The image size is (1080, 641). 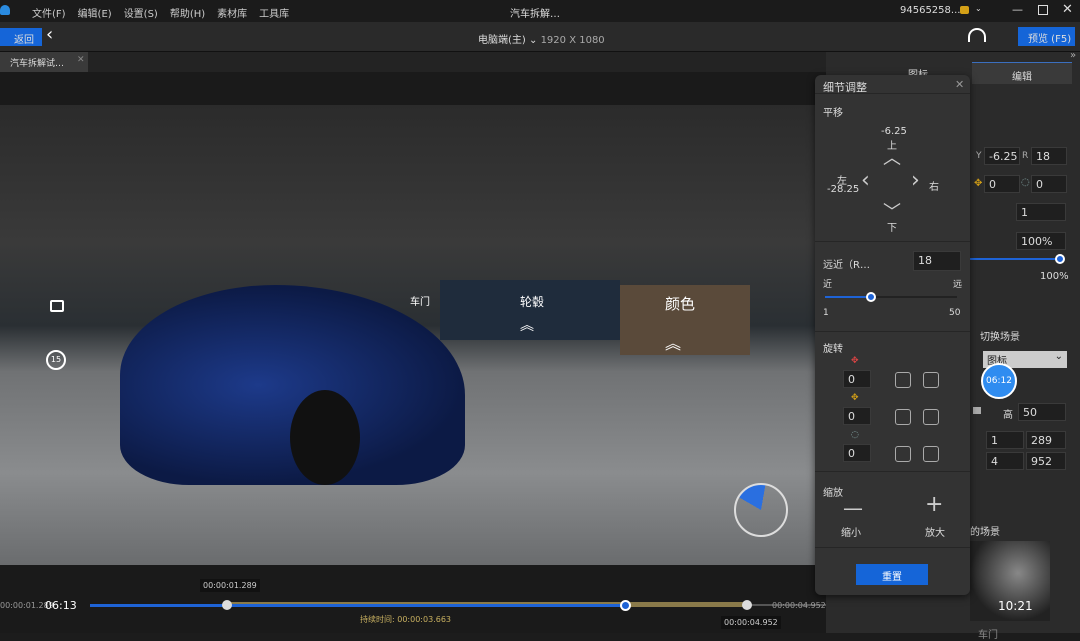 What do you see at coordinates (1000, 337) in the screenshot?
I see `switch-scene-label: 切换场景` at bounding box center [1000, 337].